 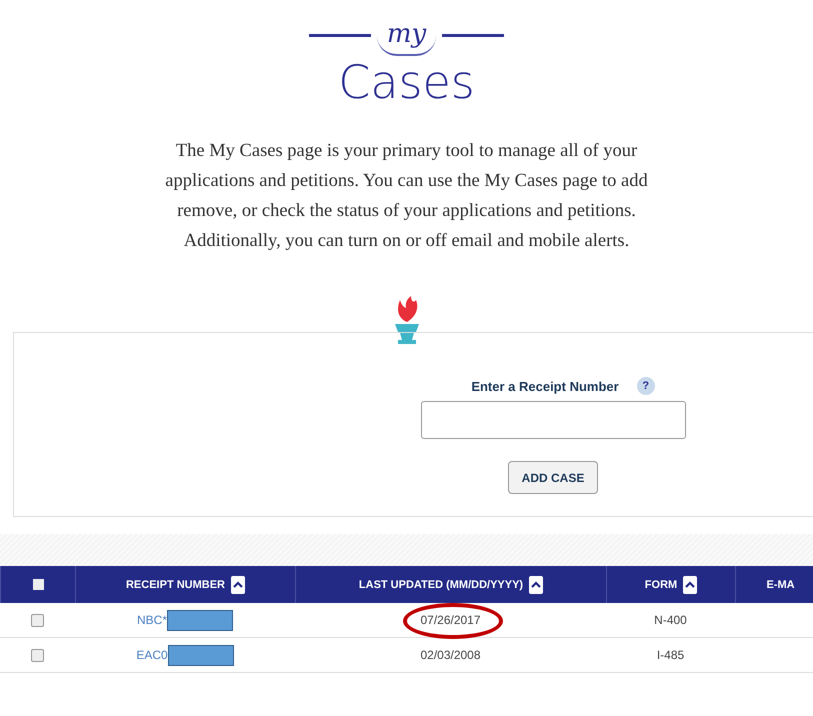 I want to click on form-text: N-400, so click(x=670, y=620).